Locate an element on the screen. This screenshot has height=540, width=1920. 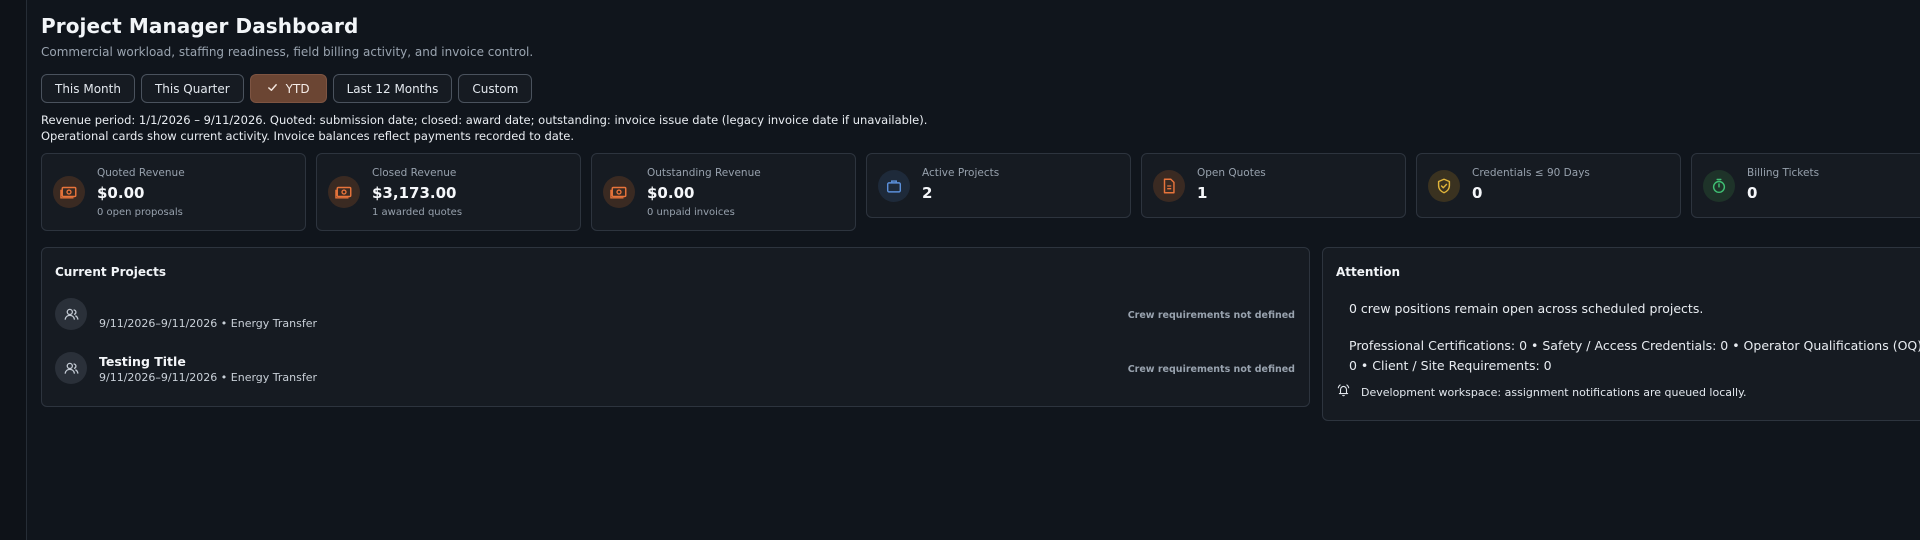
kpi-value: 1 is located at coordinates (1202, 193).